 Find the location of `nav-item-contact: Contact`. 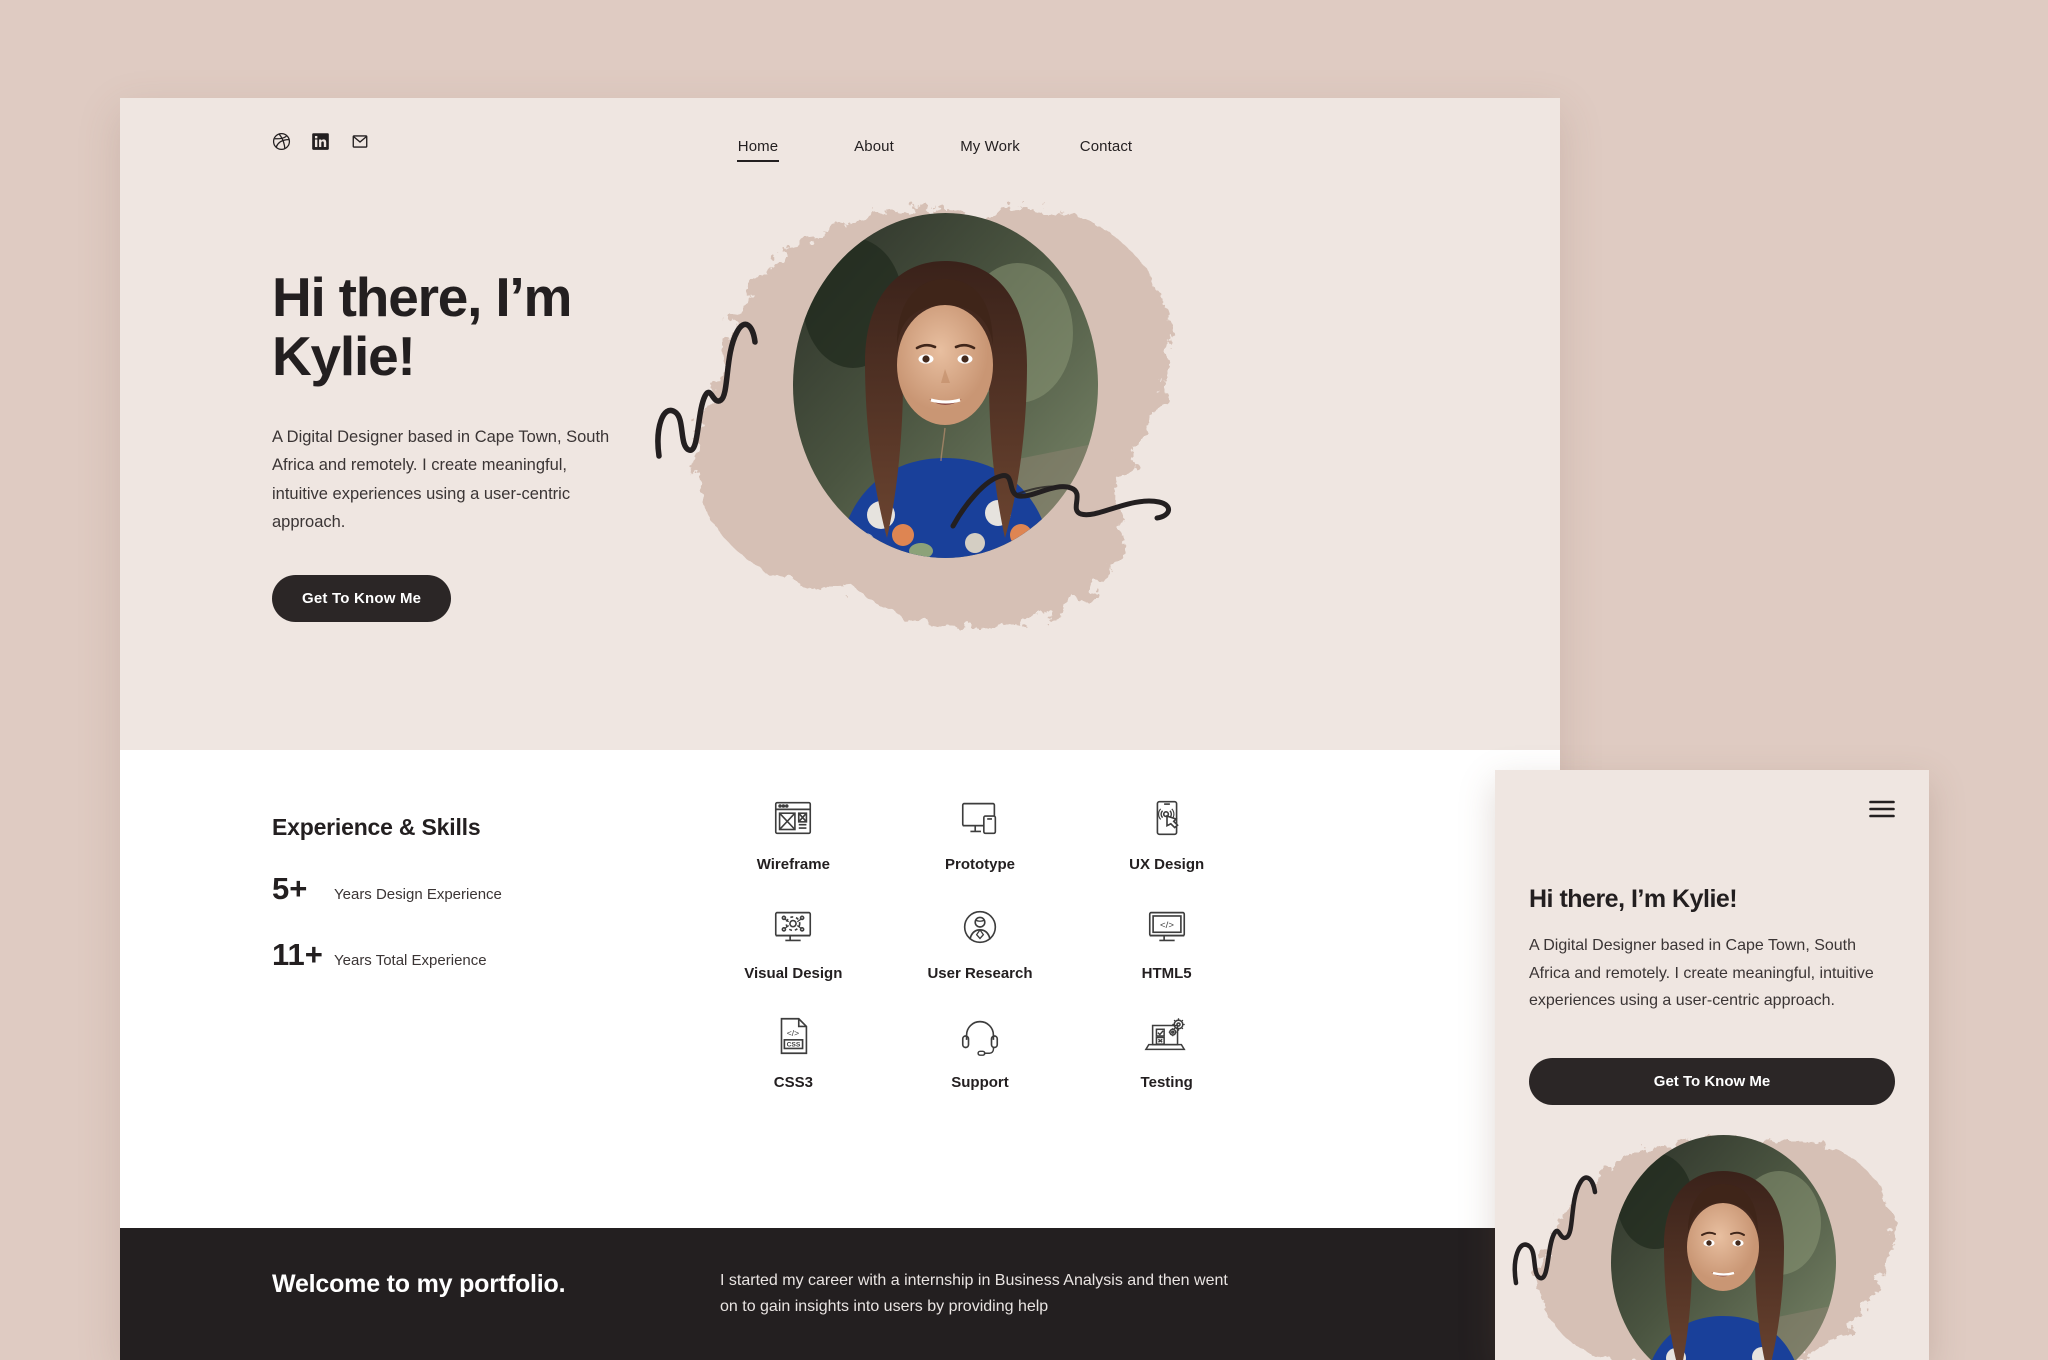

nav-item-contact: Contact is located at coordinates (1106, 149).